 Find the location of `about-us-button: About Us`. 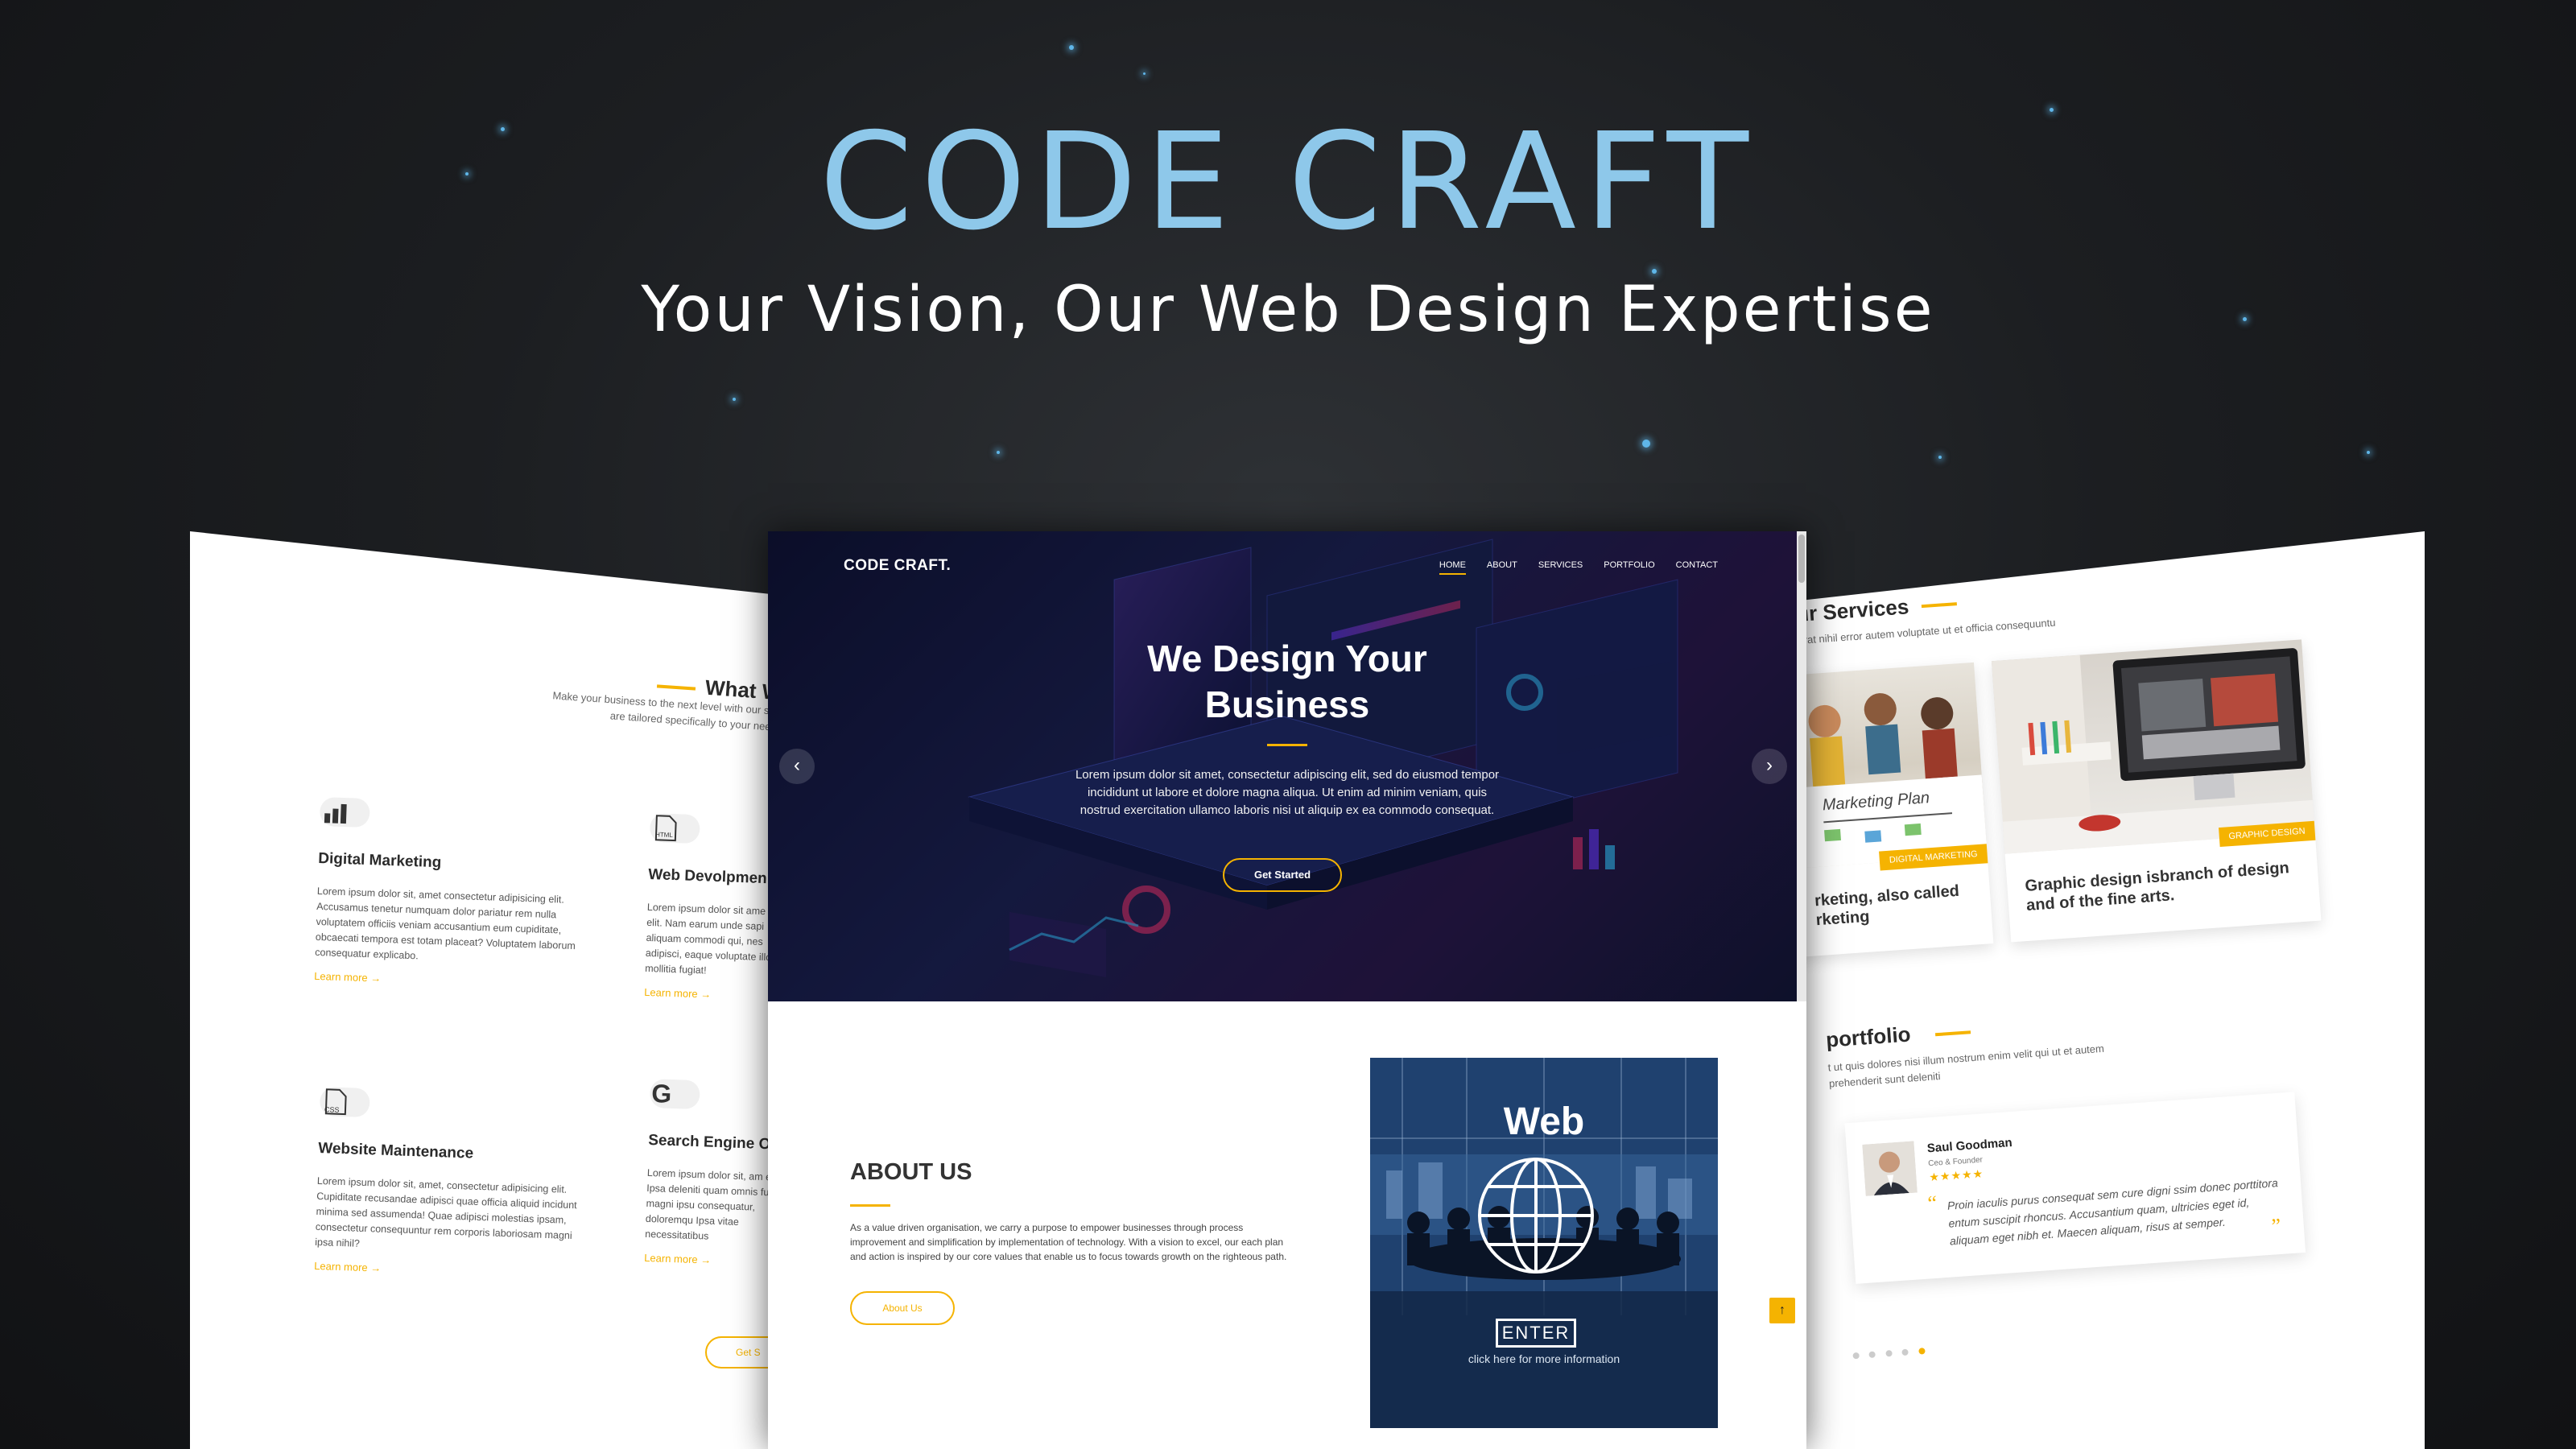

about-us-button: About Us is located at coordinates (902, 1308).